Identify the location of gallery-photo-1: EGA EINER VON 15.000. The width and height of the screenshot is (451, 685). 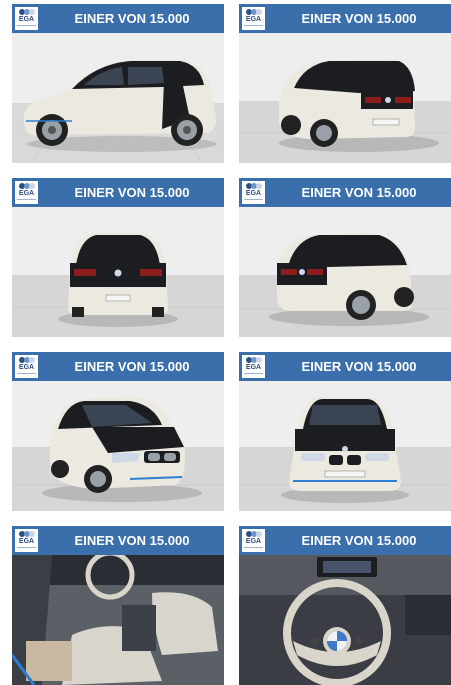
(118, 83).